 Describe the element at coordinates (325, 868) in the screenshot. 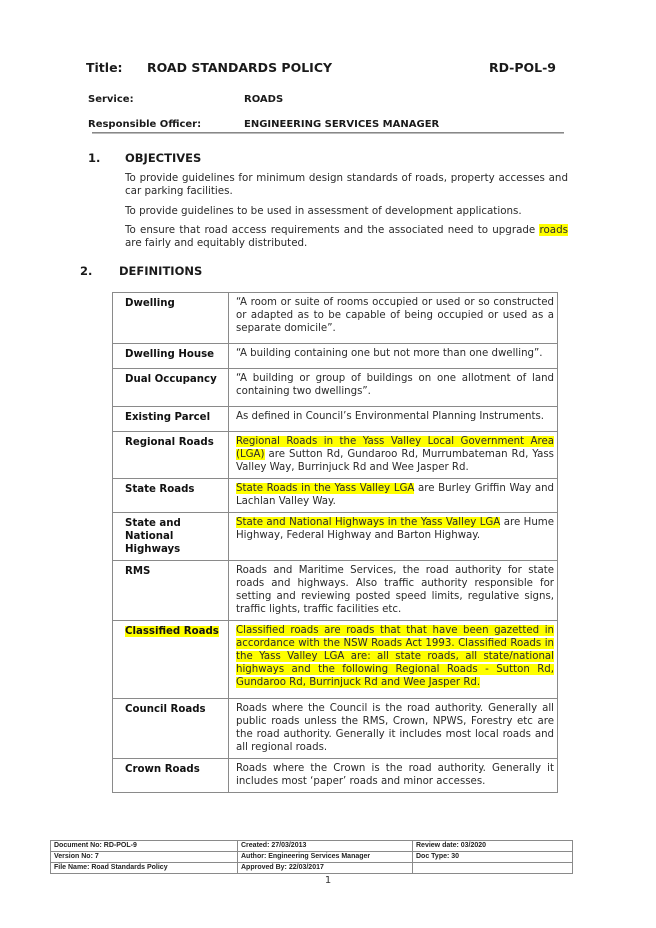

I see `approved-by: Approved By: 22/03/2017` at that location.